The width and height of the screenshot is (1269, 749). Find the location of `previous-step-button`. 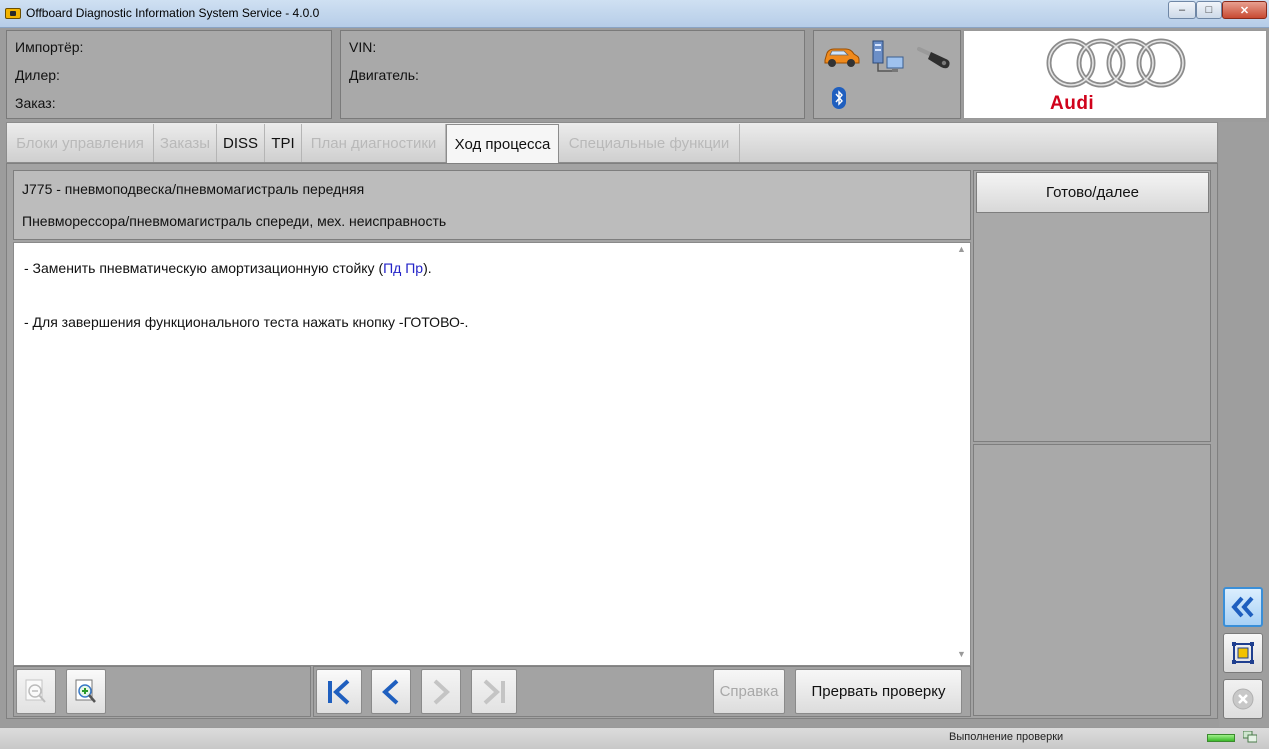

previous-step-button is located at coordinates (391, 691).